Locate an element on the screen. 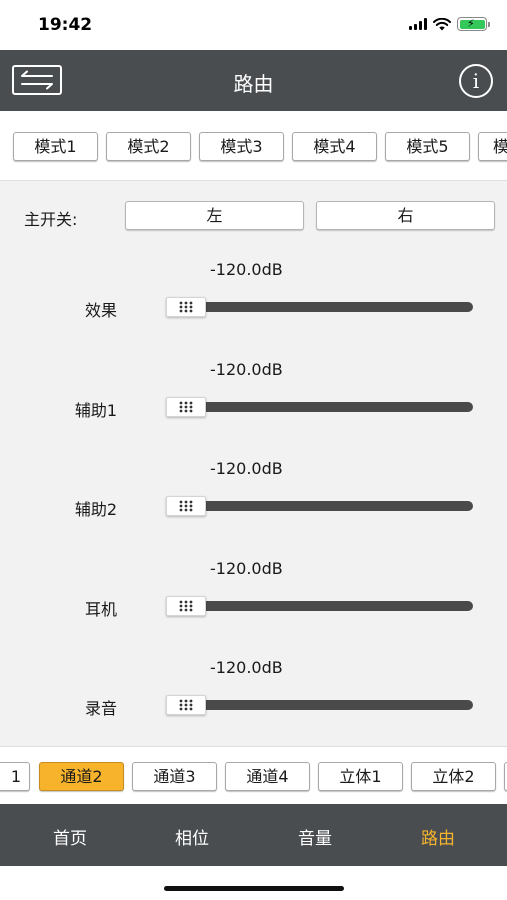 Image resolution: width=507 pixels, height=900 pixels. slider-label-effect: 效果 is located at coordinates (100, 310).